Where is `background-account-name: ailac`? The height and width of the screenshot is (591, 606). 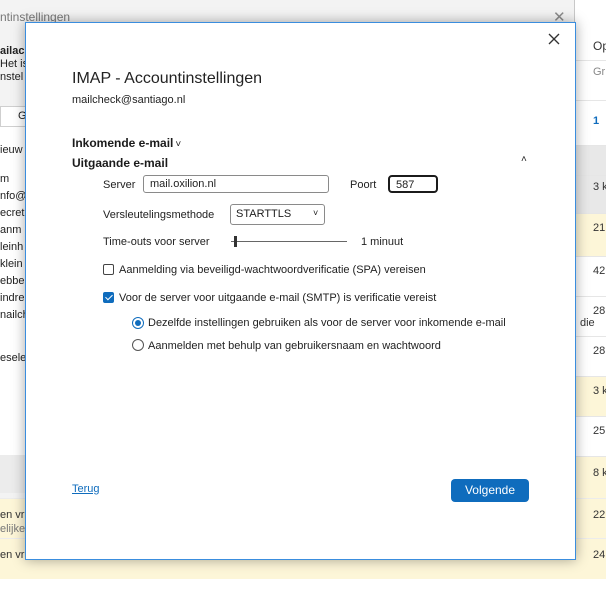
background-account-name: ailac is located at coordinates (12, 51).